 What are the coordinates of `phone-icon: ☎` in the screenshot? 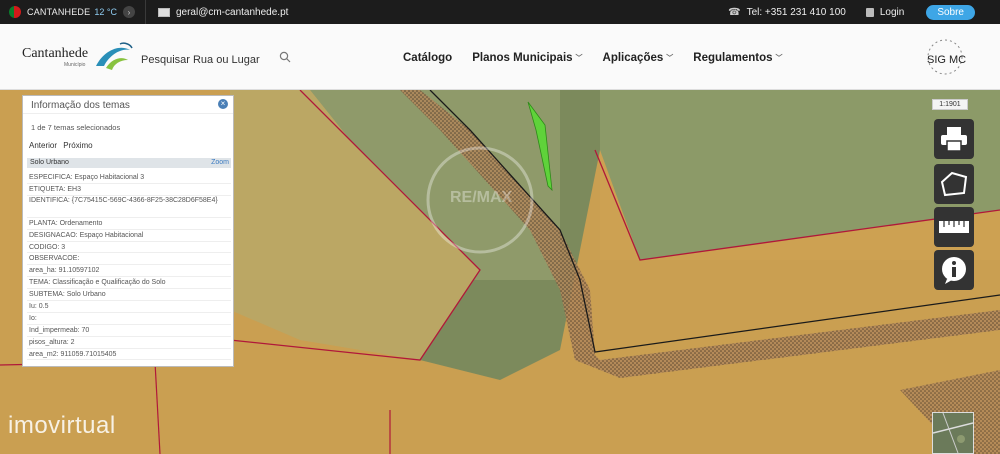 It's located at (734, 12).